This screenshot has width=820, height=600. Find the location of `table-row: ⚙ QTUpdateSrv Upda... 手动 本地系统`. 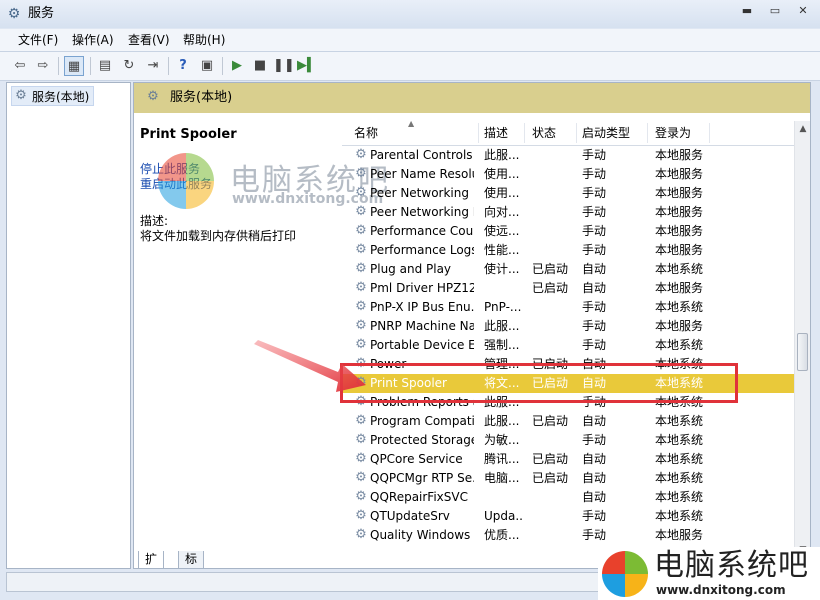

table-row: ⚙ QTUpdateSrv Upda... 手动 本地系统 is located at coordinates (568, 516).